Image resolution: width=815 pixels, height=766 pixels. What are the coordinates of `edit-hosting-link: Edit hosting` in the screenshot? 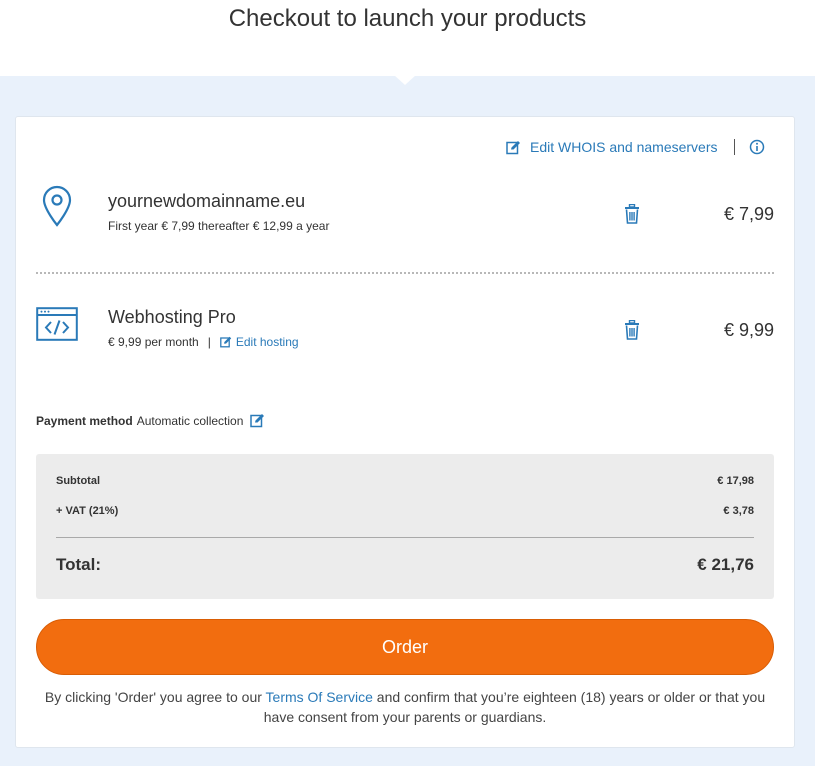 It's located at (259, 342).